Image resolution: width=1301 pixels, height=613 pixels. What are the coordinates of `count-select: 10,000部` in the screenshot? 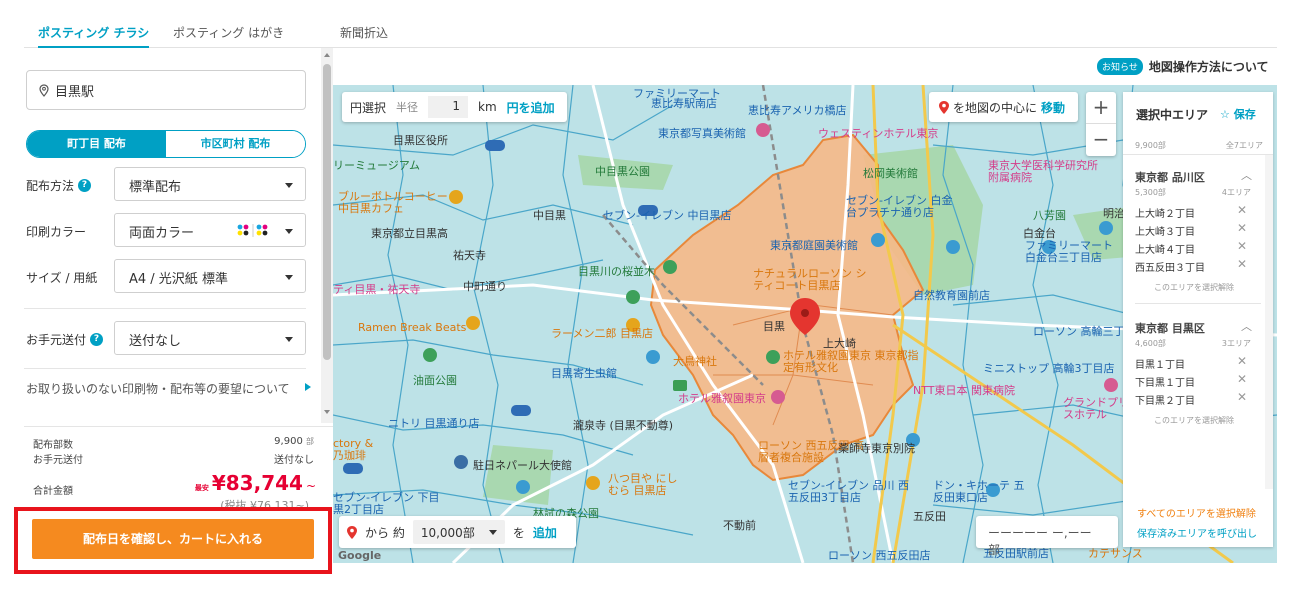 It's located at (458, 532).